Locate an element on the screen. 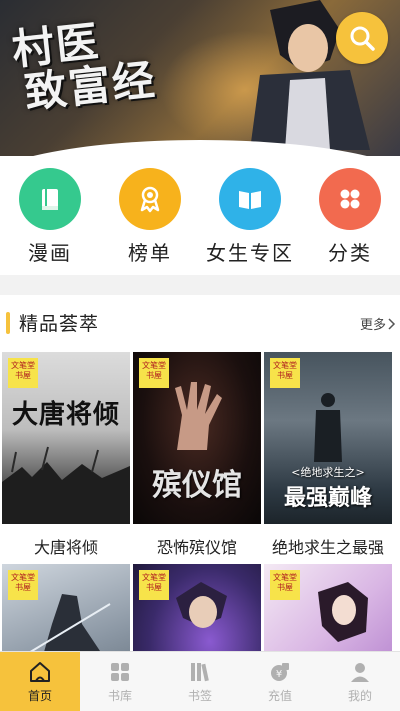 The image size is (400, 711). section-accent-bar is located at coordinates (8, 323).